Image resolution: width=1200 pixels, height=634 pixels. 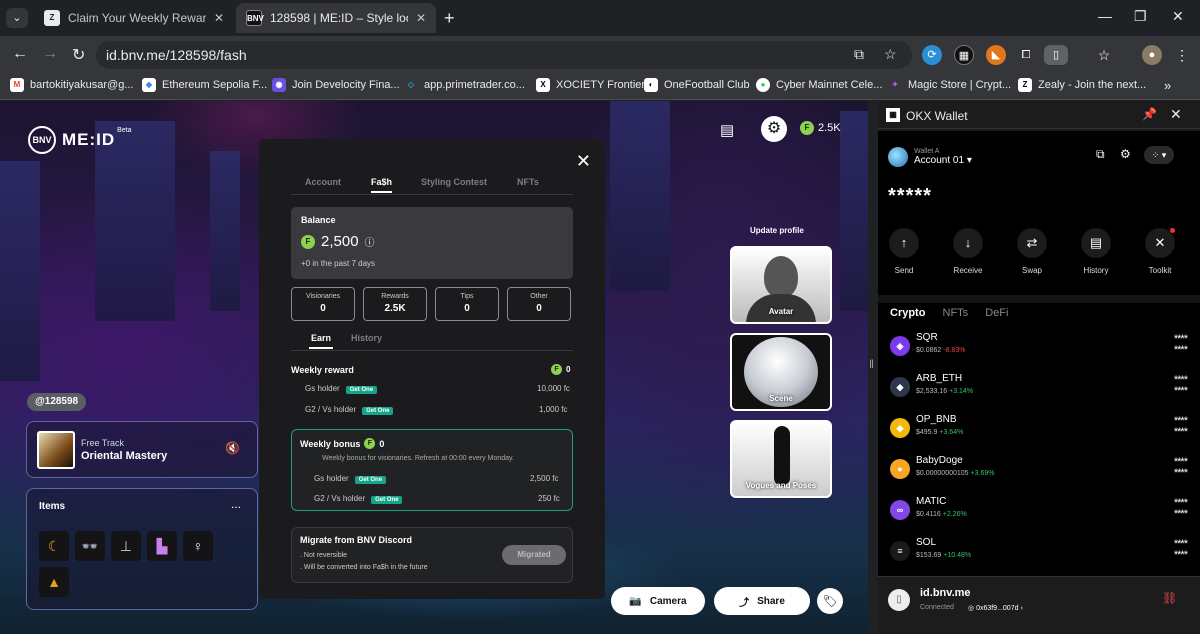 What do you see at coordinates (583, 161) in the screenshot?
I see `close-modal-icon: ✕` at bounding box center [583, 161].